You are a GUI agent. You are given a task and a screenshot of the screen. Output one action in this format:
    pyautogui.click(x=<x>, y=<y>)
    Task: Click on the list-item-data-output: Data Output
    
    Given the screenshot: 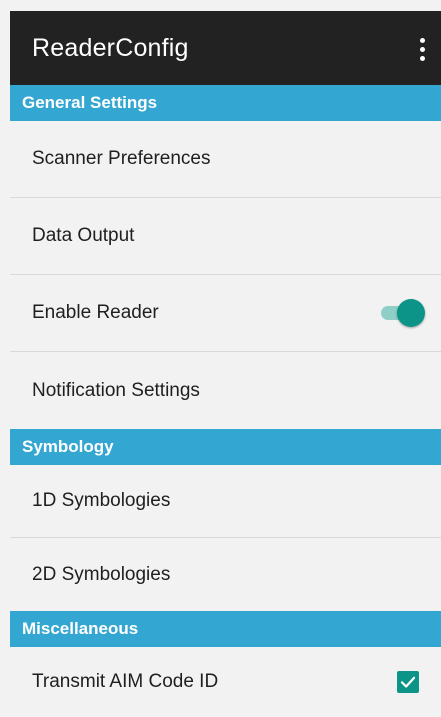 What is the action you would take?
    pyautogui.click(x=225, y=236)
    